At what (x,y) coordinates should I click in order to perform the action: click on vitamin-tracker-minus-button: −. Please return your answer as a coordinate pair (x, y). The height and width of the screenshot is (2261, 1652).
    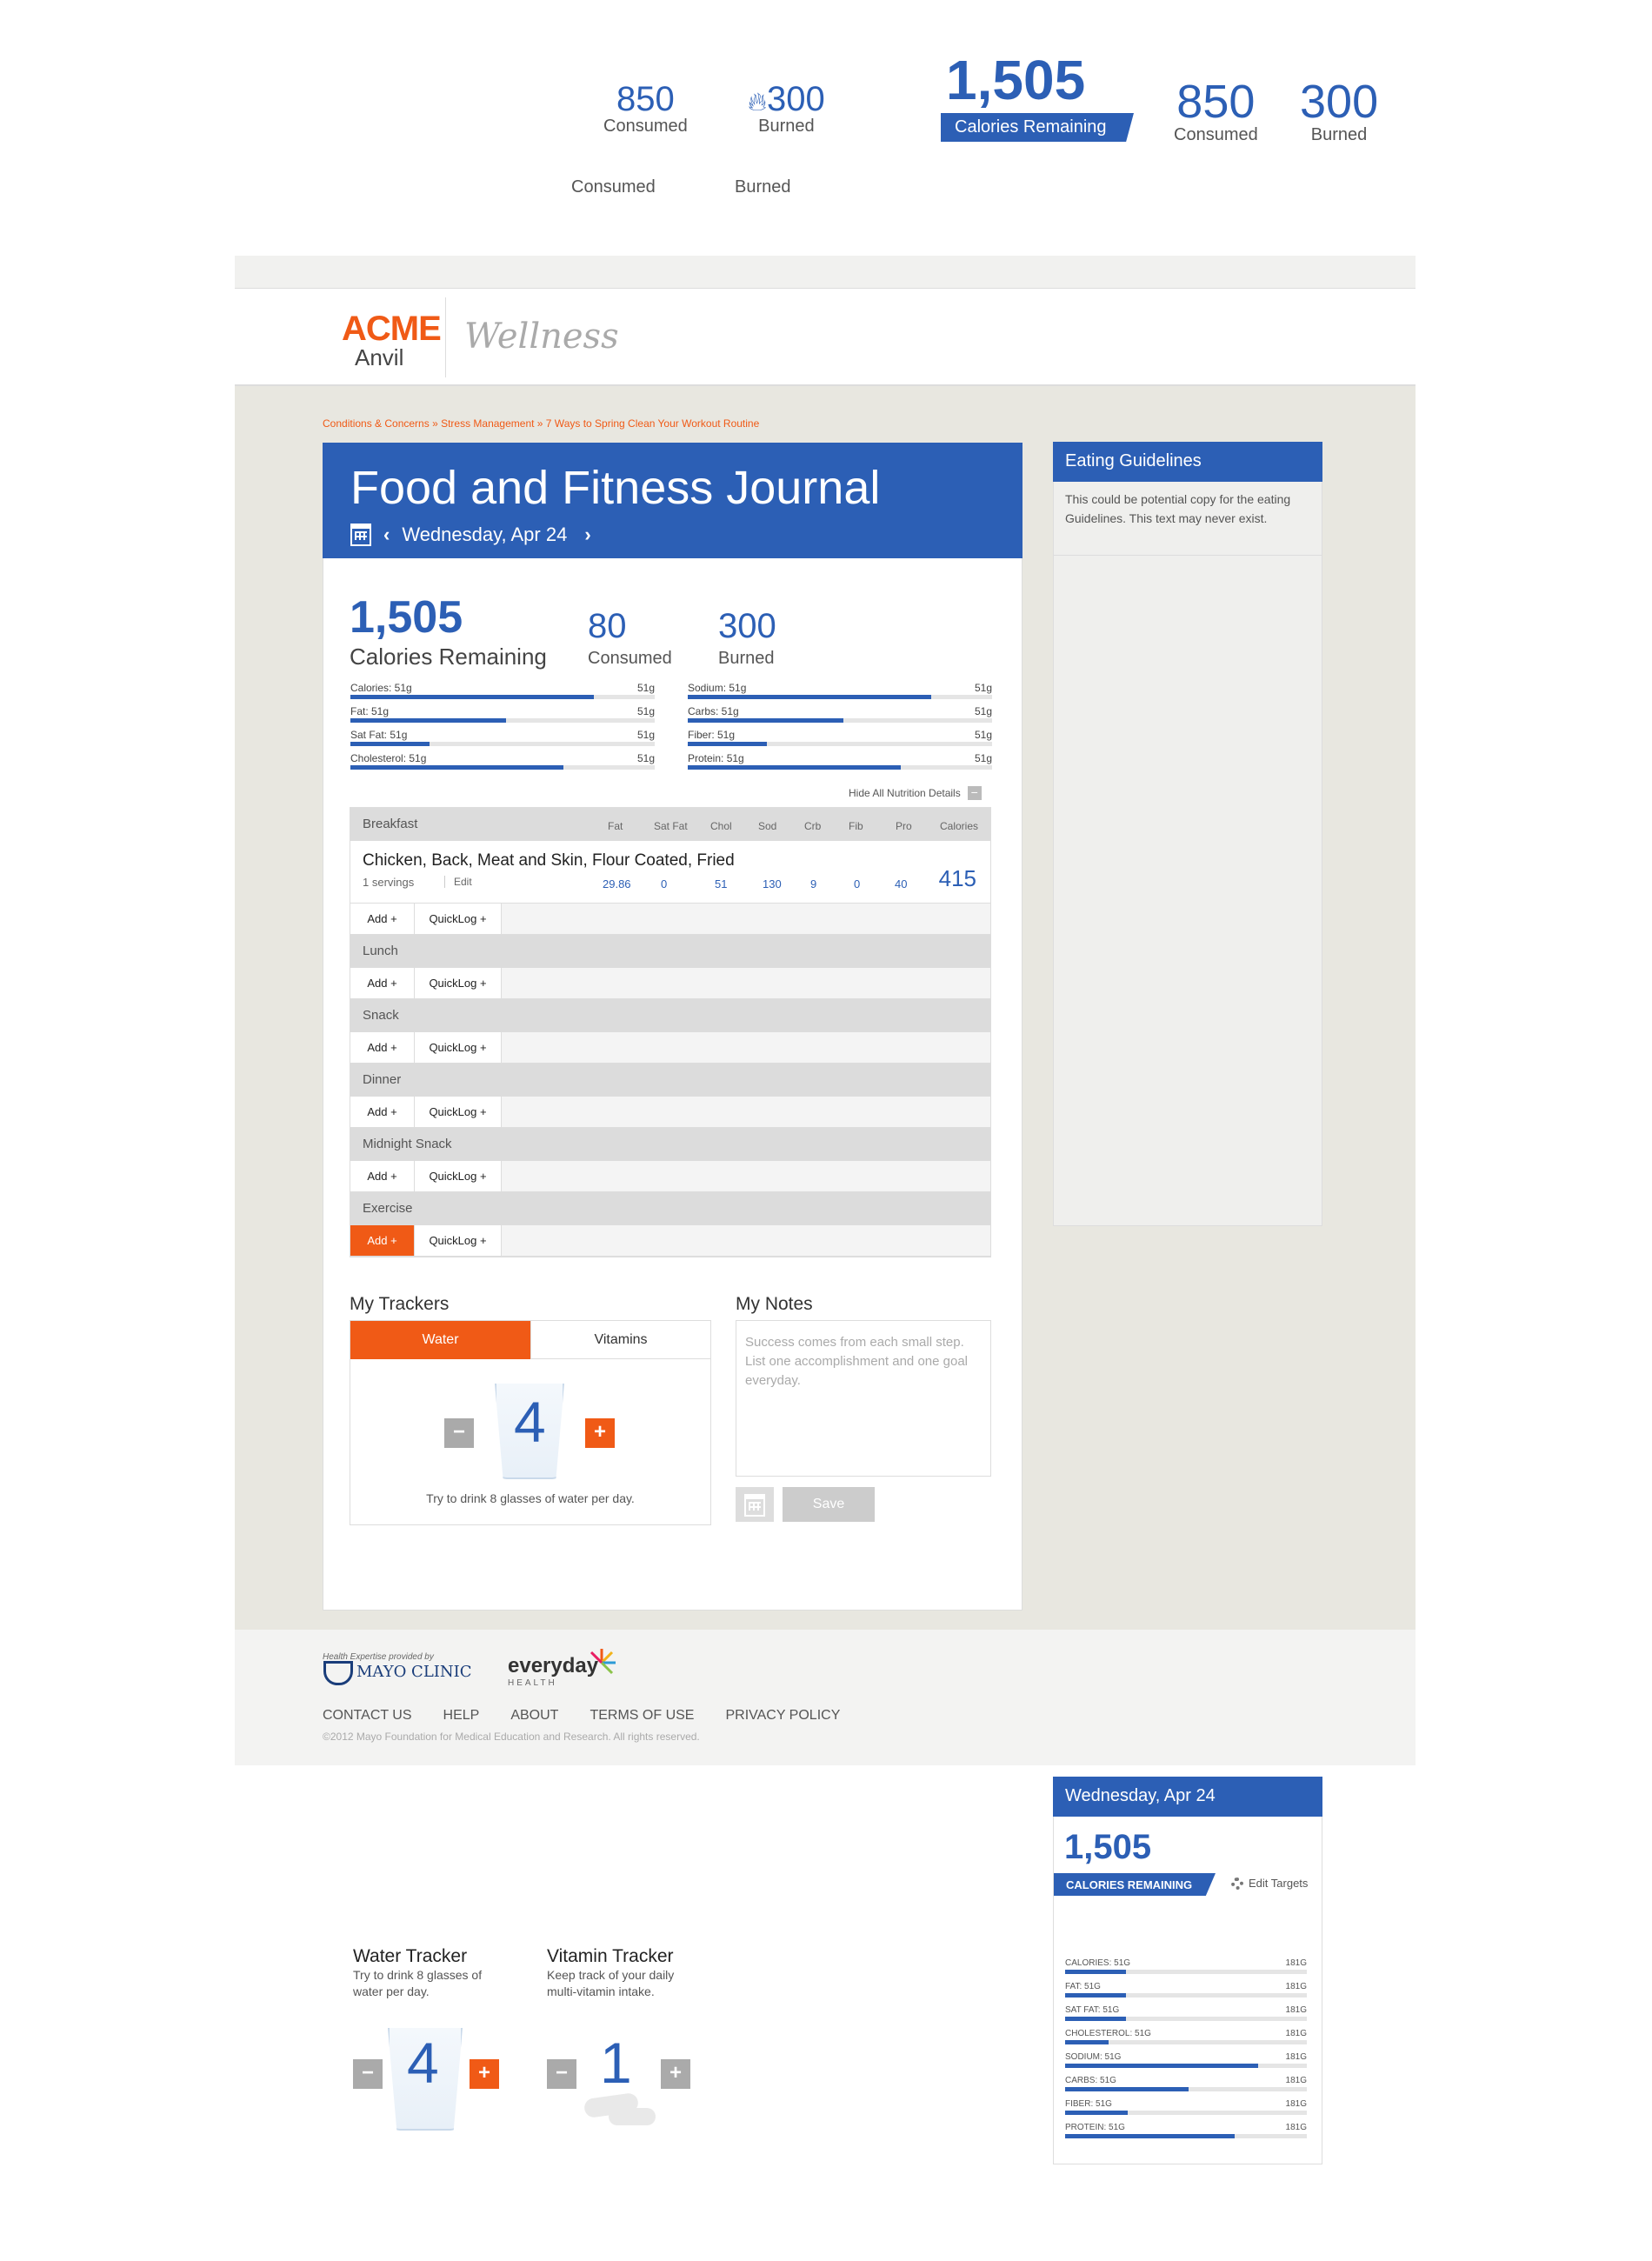
    Looking at the image, I should click on (561, 2074).